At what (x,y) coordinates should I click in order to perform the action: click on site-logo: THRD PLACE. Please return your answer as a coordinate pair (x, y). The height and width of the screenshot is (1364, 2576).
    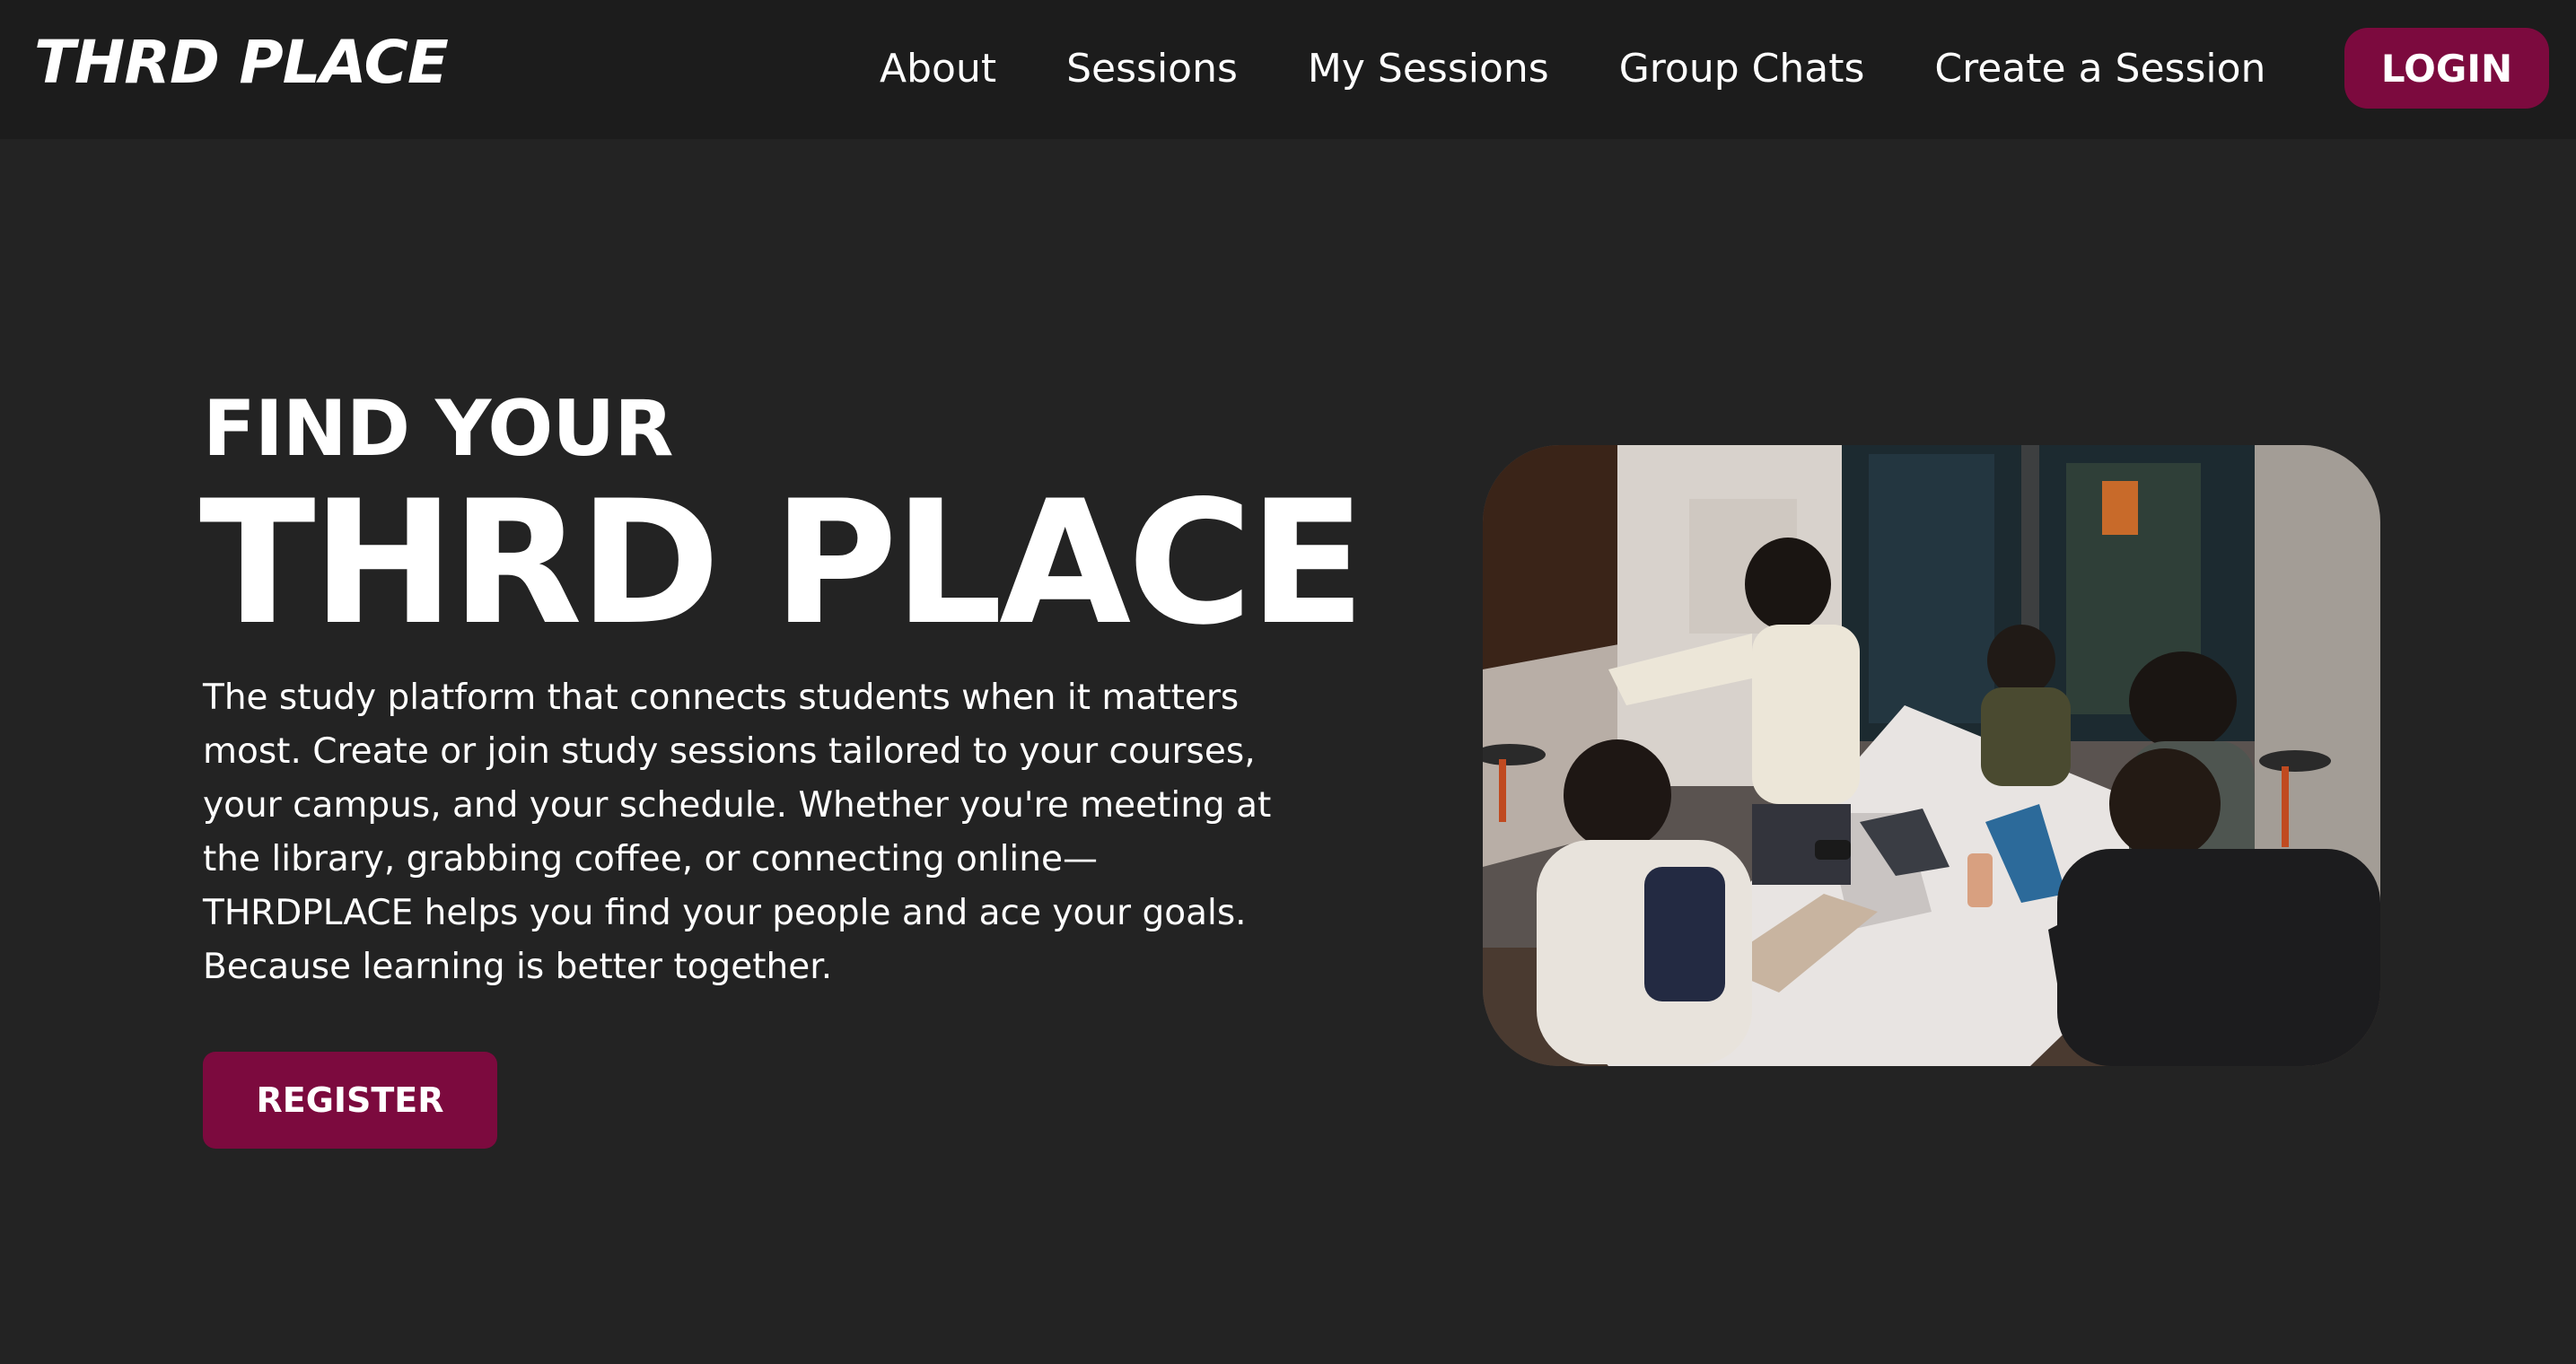
    Looking at the image, I should click on (241, 63).